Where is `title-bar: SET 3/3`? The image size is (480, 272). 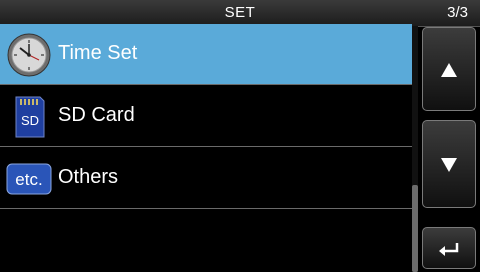
title-bar: SET 3/3 is located at coordinates (240, 13).